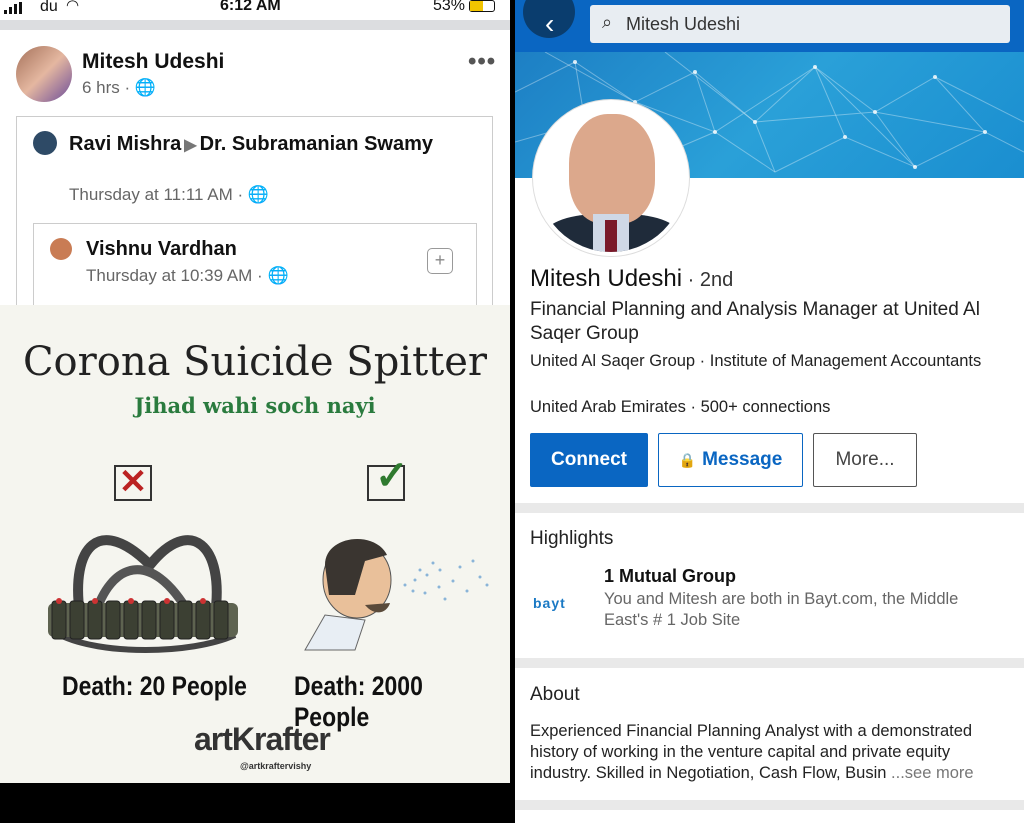  Describe the element at coordinates (262, 739) in the screenshot. I see `brand-logo: artKrafter` at that location.